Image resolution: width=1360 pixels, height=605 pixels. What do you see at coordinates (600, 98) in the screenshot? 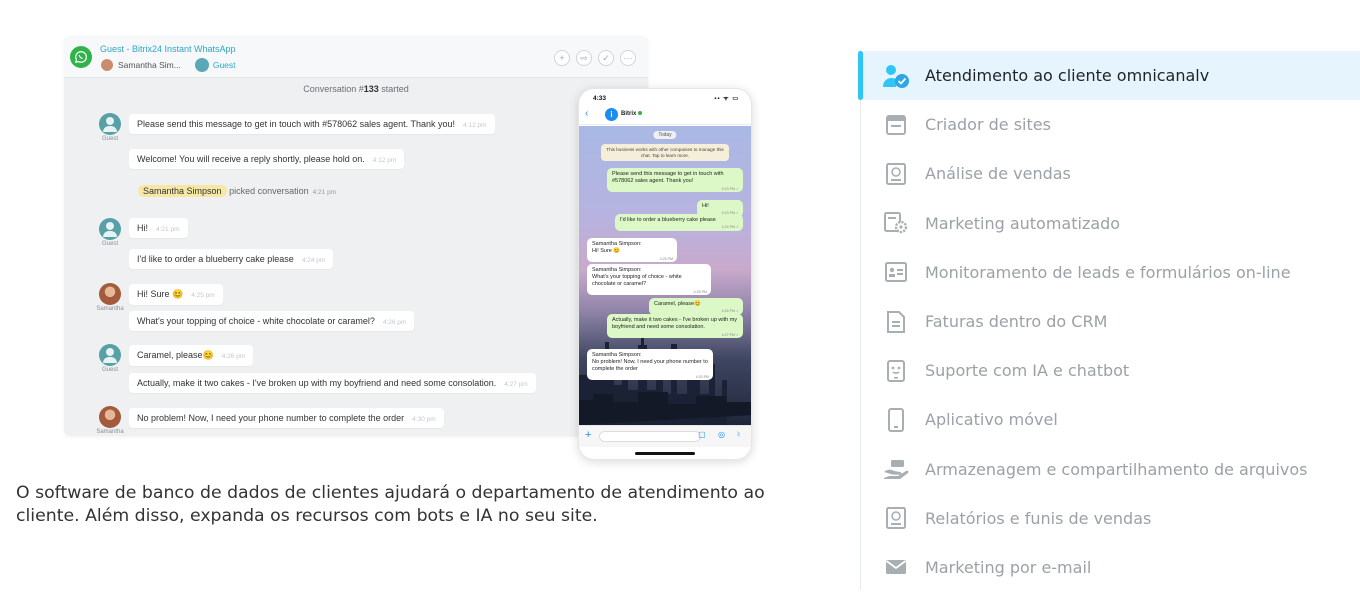
I see `phone-time: 4:33` at bounding box center [600, 98].